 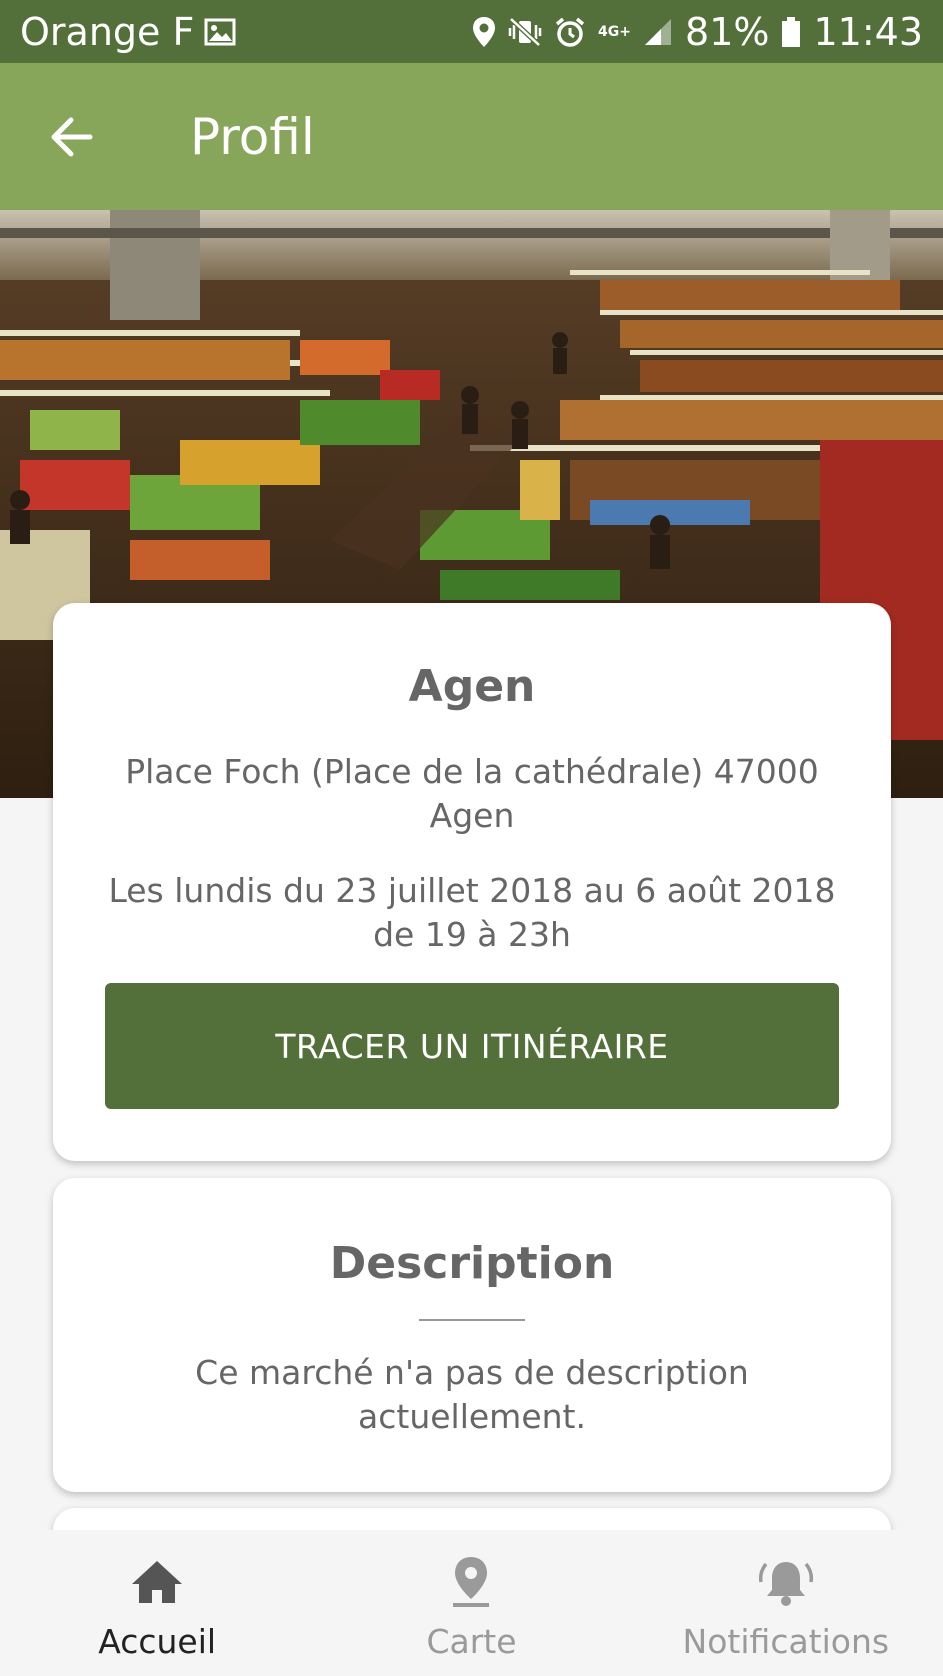 I want to click on clock: 11:43, so click(x=868, y=31).